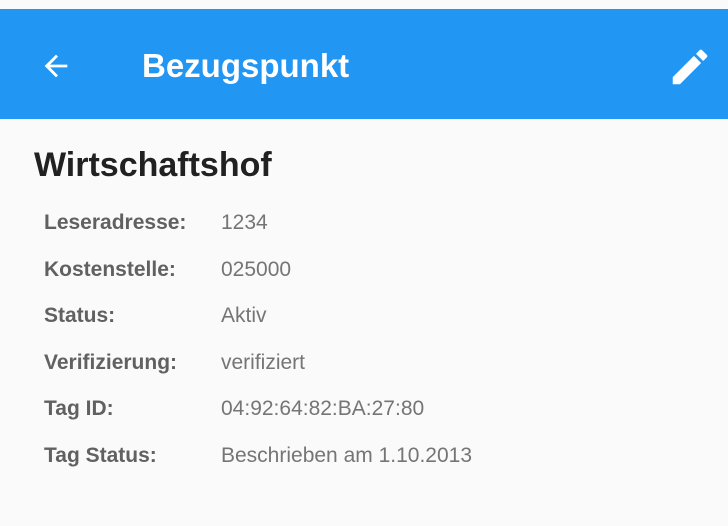  What do you see at coordinates (364, 226) in the screenshot?
I see `detail-row-leseradresse: Leseradresse: 1234` at bounding box center [364, 226].